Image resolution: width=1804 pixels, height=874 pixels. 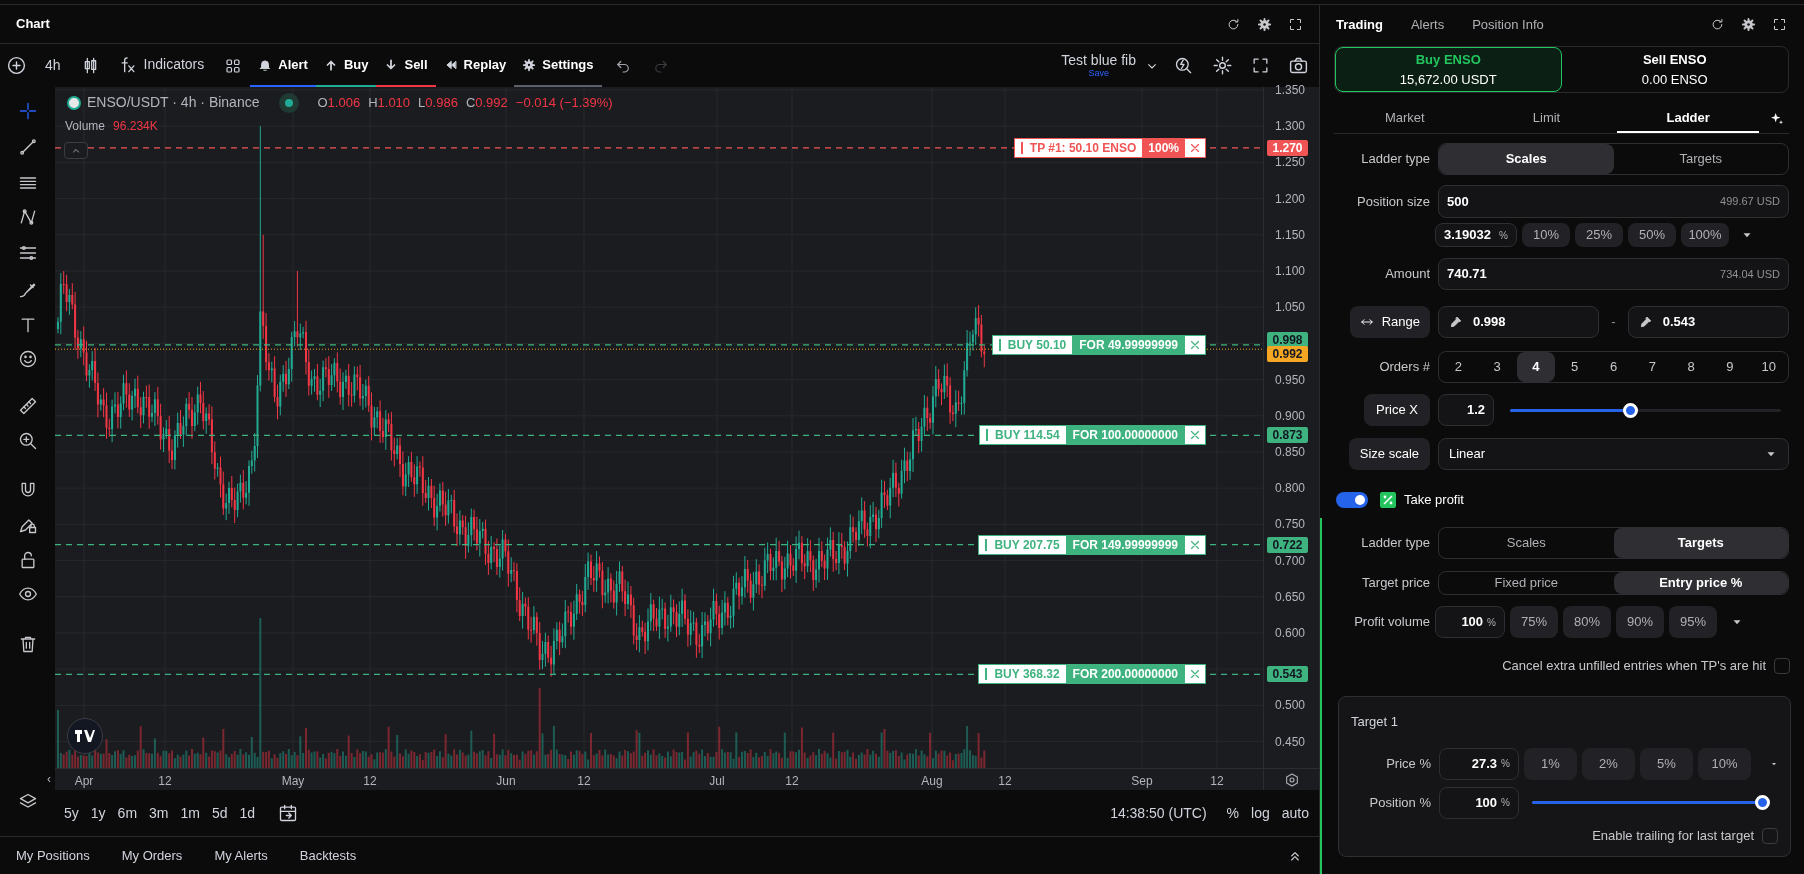 I want to click on scale-option-button: log, so click(x=1260, y=813).